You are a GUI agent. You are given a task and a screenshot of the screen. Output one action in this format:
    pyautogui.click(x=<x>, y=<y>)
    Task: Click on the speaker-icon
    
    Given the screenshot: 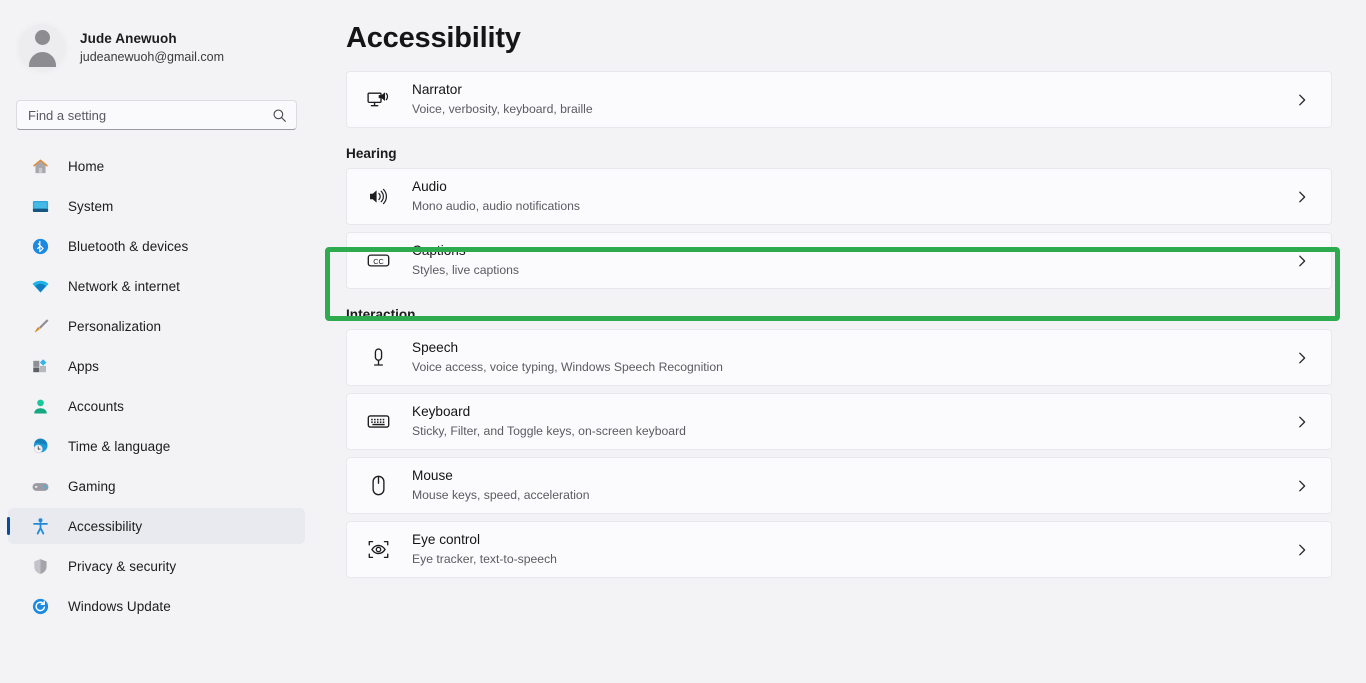 What is the action you would take?
    pyautogui.click(x=378, y=197)
    